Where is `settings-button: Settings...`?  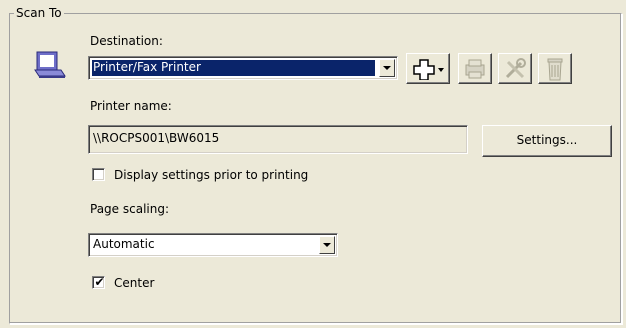
settings-button: Settings... is located at coordinates (547, 141).